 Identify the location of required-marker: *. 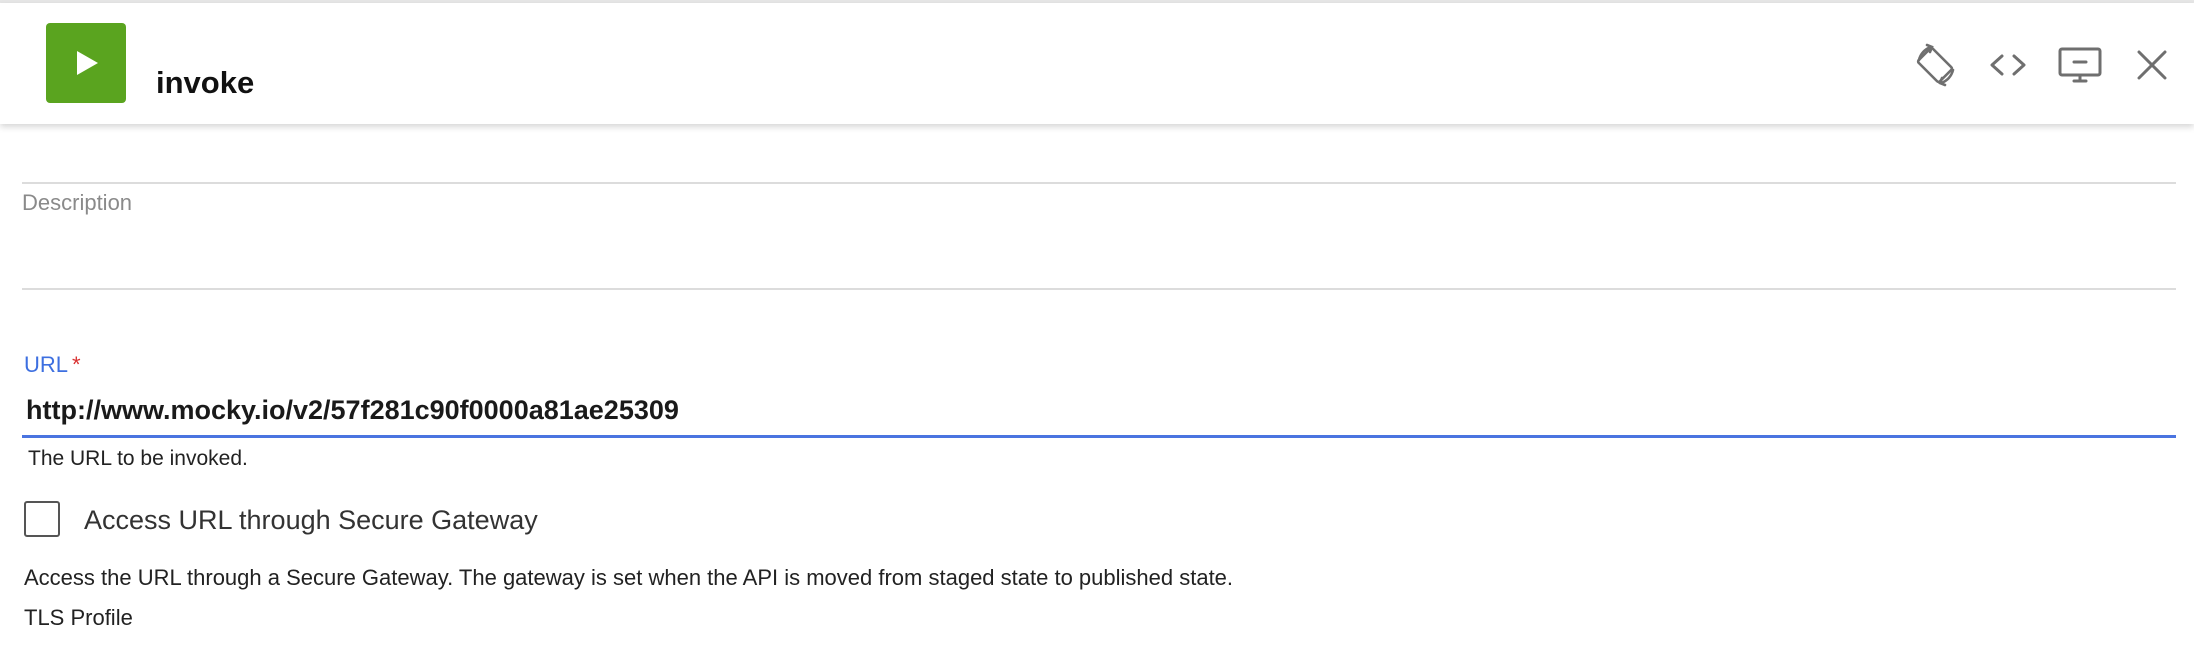
(76, 364).